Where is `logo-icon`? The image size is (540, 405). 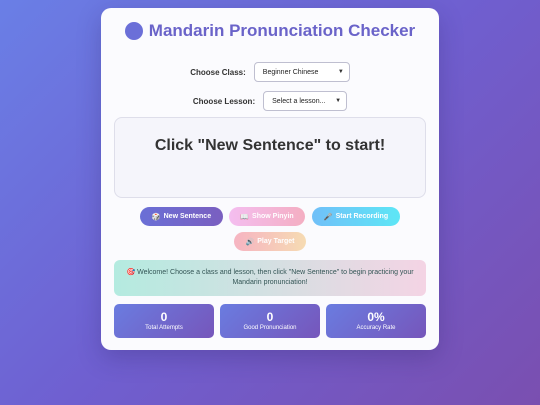
logo-icon is located at coordinates (133, 31).